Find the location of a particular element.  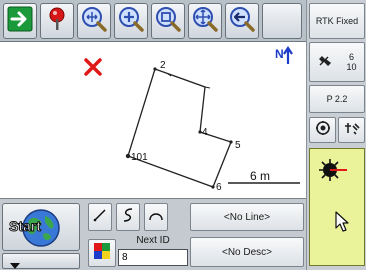

line-tool-button is located at coordinates (100, 217).